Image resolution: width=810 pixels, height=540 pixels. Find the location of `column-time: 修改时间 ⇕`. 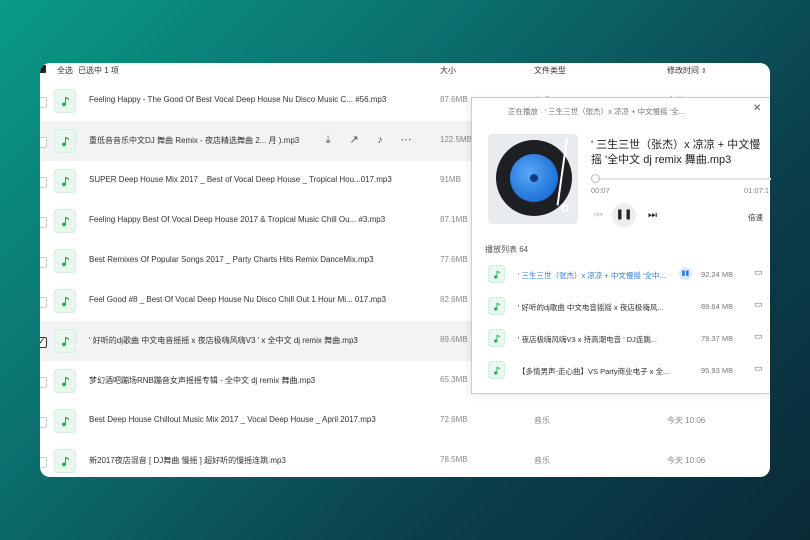

column-time: 修改时间 ⇕ is located at coordinates (687, 70).